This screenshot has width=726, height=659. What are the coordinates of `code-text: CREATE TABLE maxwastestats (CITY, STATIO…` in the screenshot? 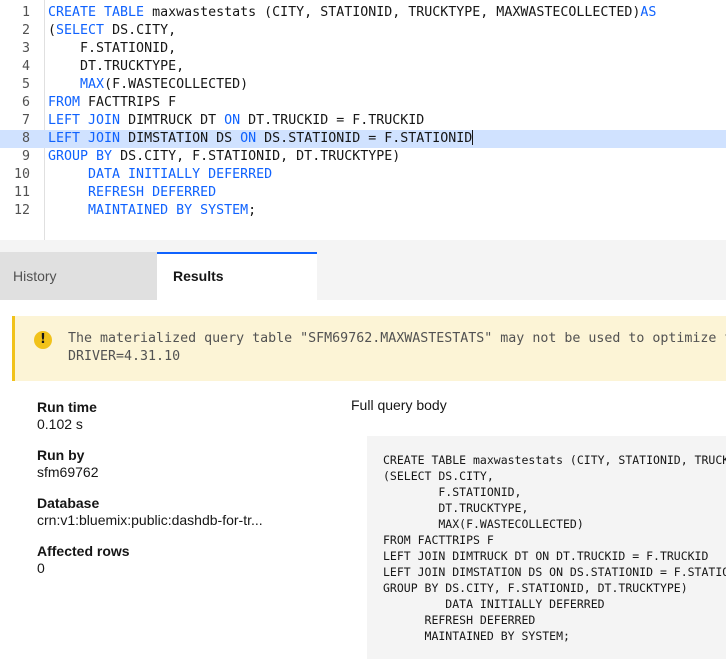 It's located at (352, 13).